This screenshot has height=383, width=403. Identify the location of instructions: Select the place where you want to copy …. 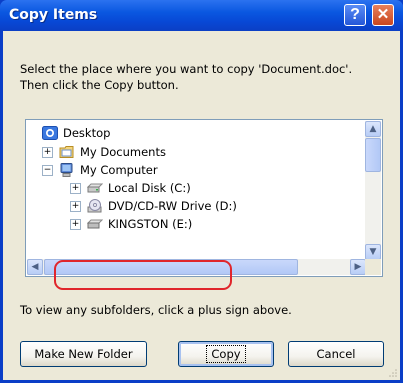
(210, 77).